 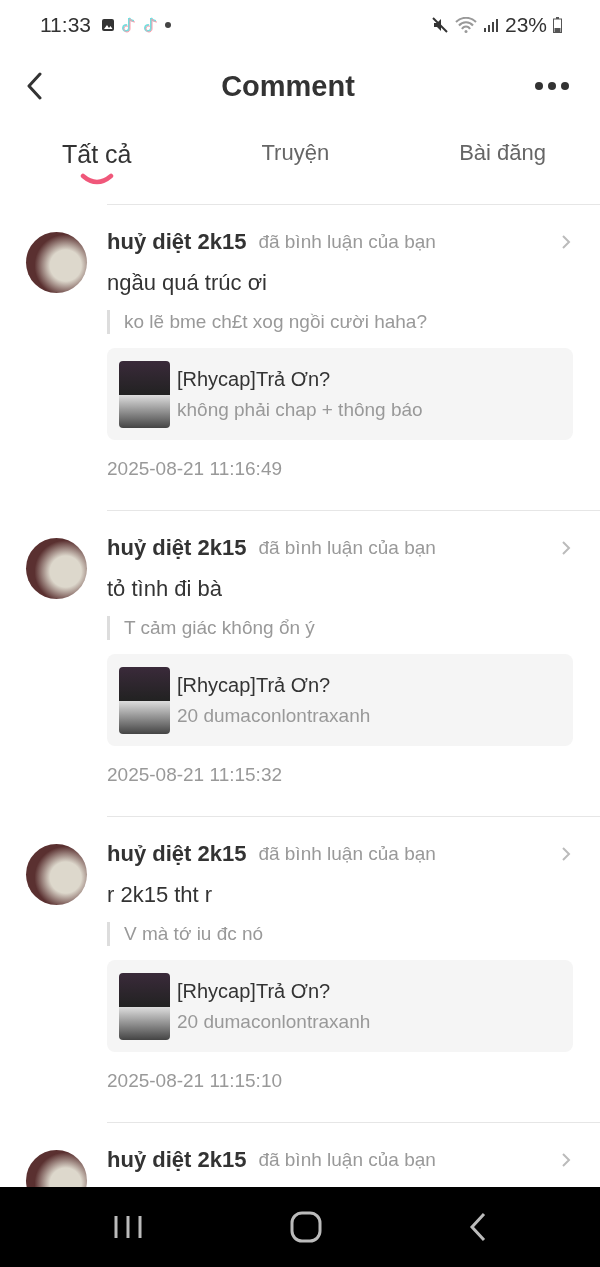 I want to click on image-icon, so click(x=108, y=25).